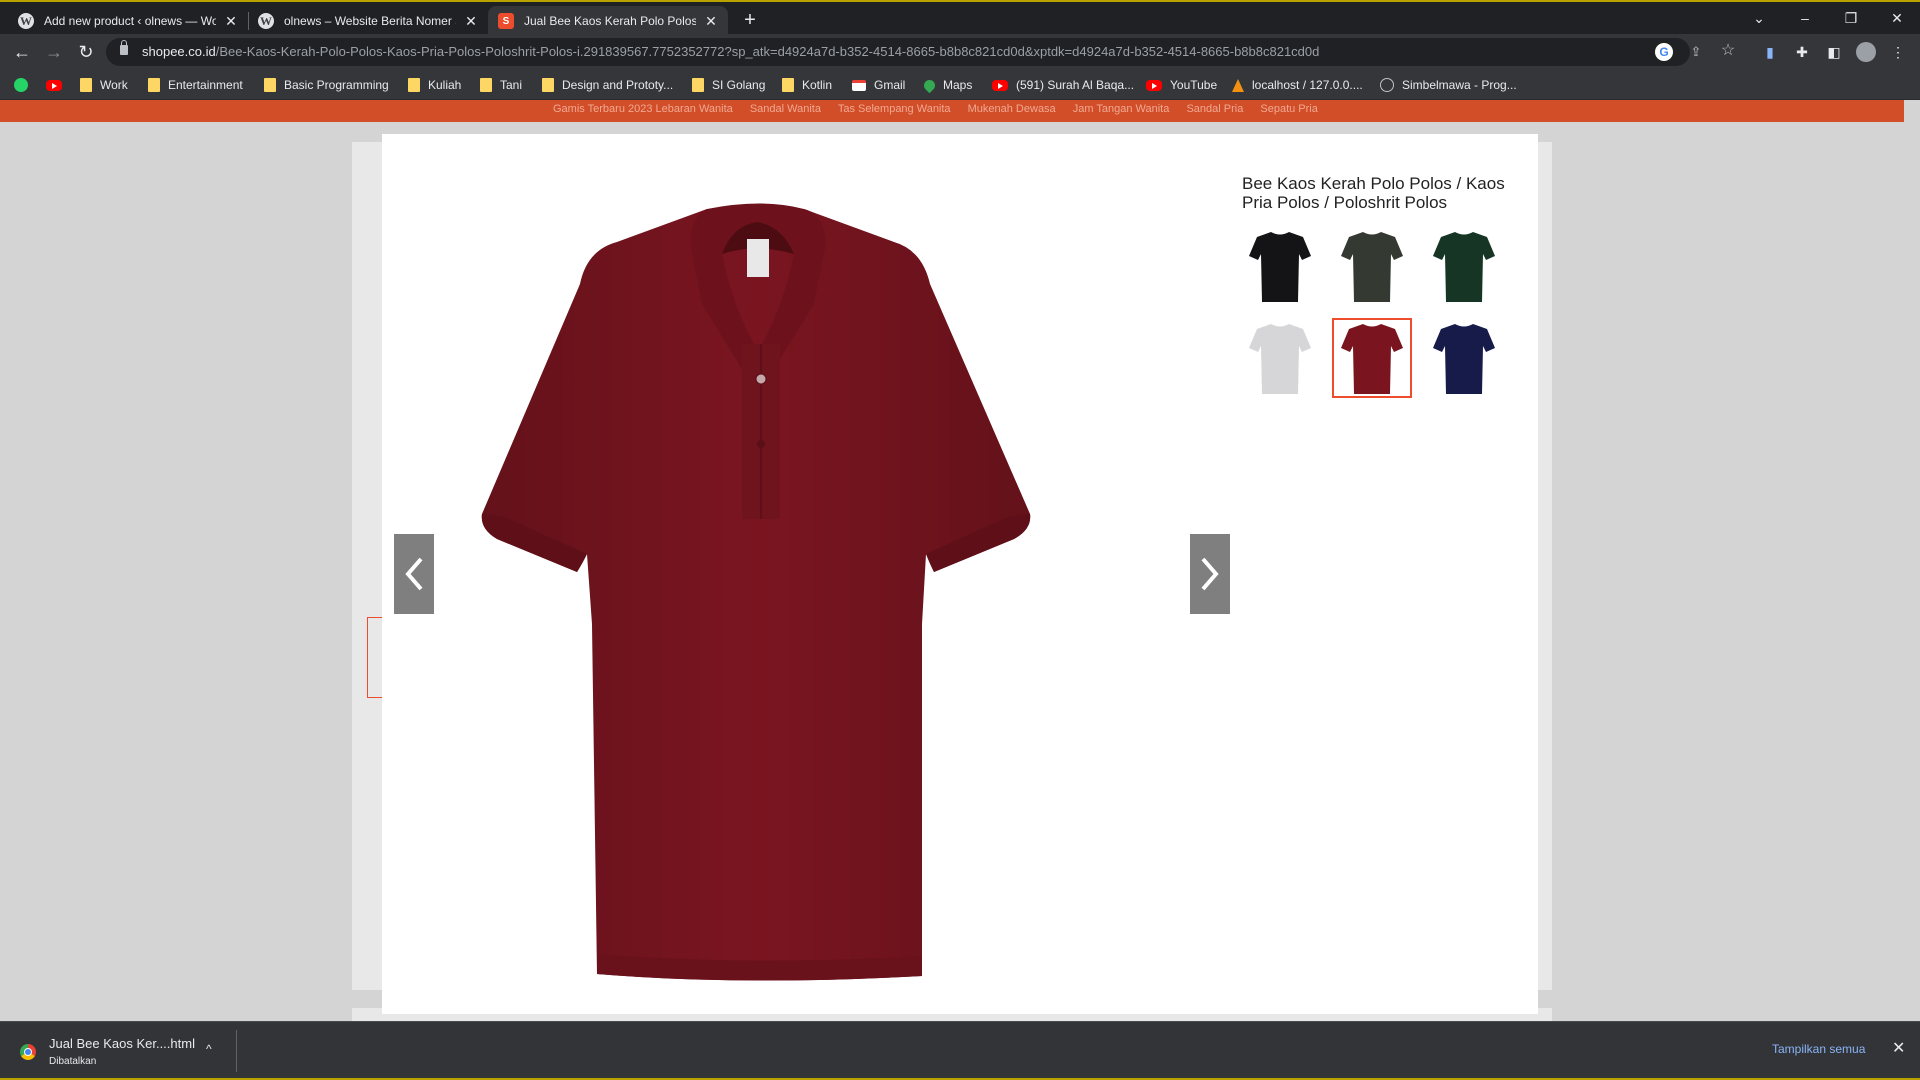 The width and height of the screenshot is (1920, 1080). I want to click on bookmark-kuliah: Kuliah, so click(434, 85).